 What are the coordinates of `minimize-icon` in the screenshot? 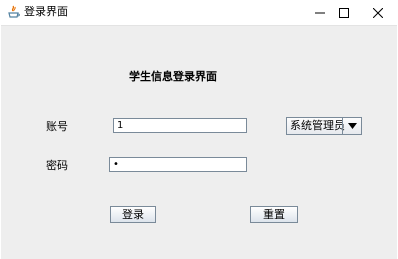 It's located at (320, 12).